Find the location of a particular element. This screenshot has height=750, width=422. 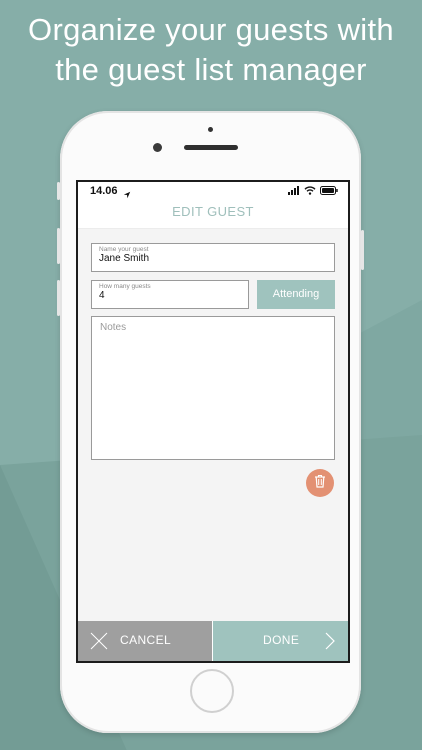

power-button is located at coordinates (362, 250).